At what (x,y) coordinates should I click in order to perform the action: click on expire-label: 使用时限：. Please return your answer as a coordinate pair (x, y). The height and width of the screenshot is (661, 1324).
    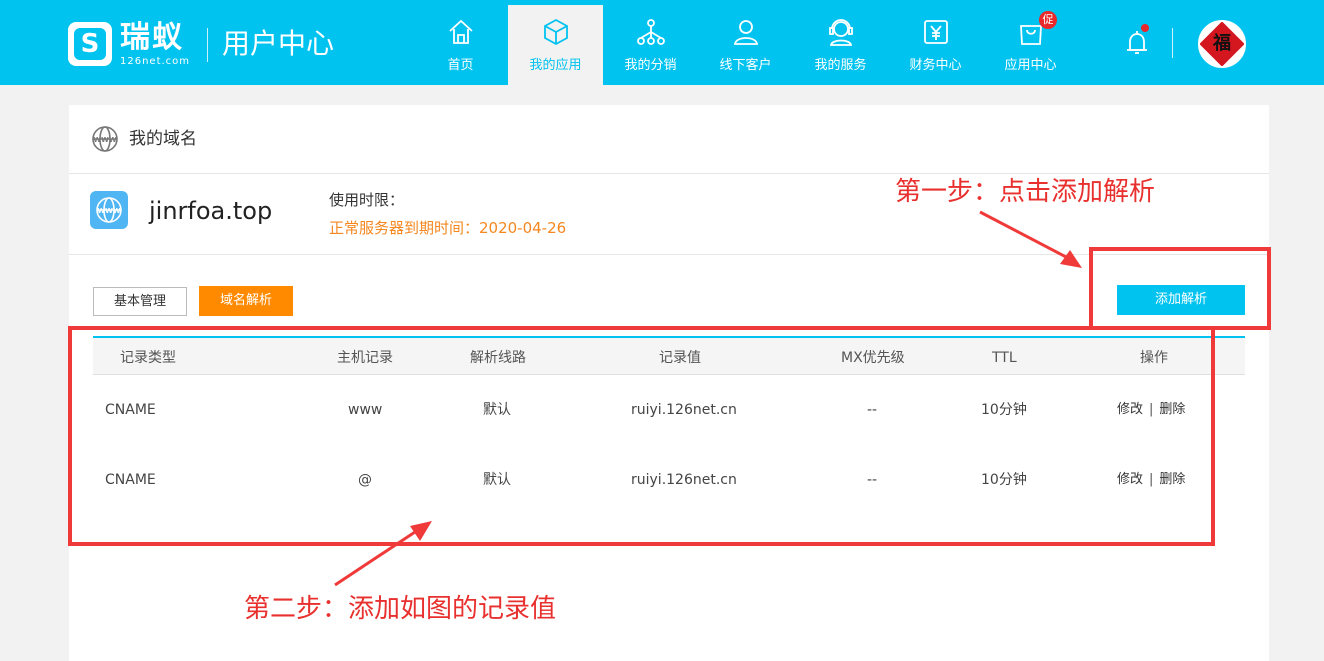
    Looking at the image, I should click on (367, 200).